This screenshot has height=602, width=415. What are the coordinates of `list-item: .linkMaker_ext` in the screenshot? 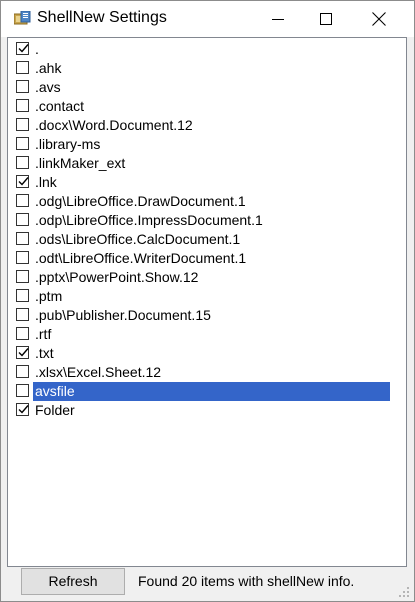 It's located at (207, 163).